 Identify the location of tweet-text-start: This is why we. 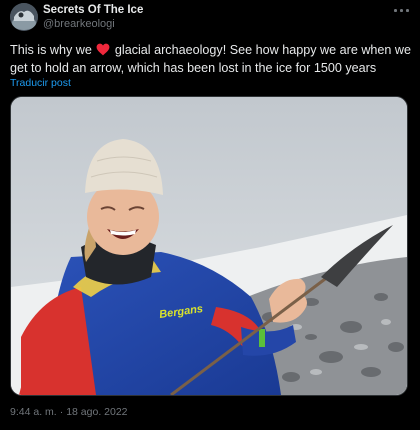
(51, 50).